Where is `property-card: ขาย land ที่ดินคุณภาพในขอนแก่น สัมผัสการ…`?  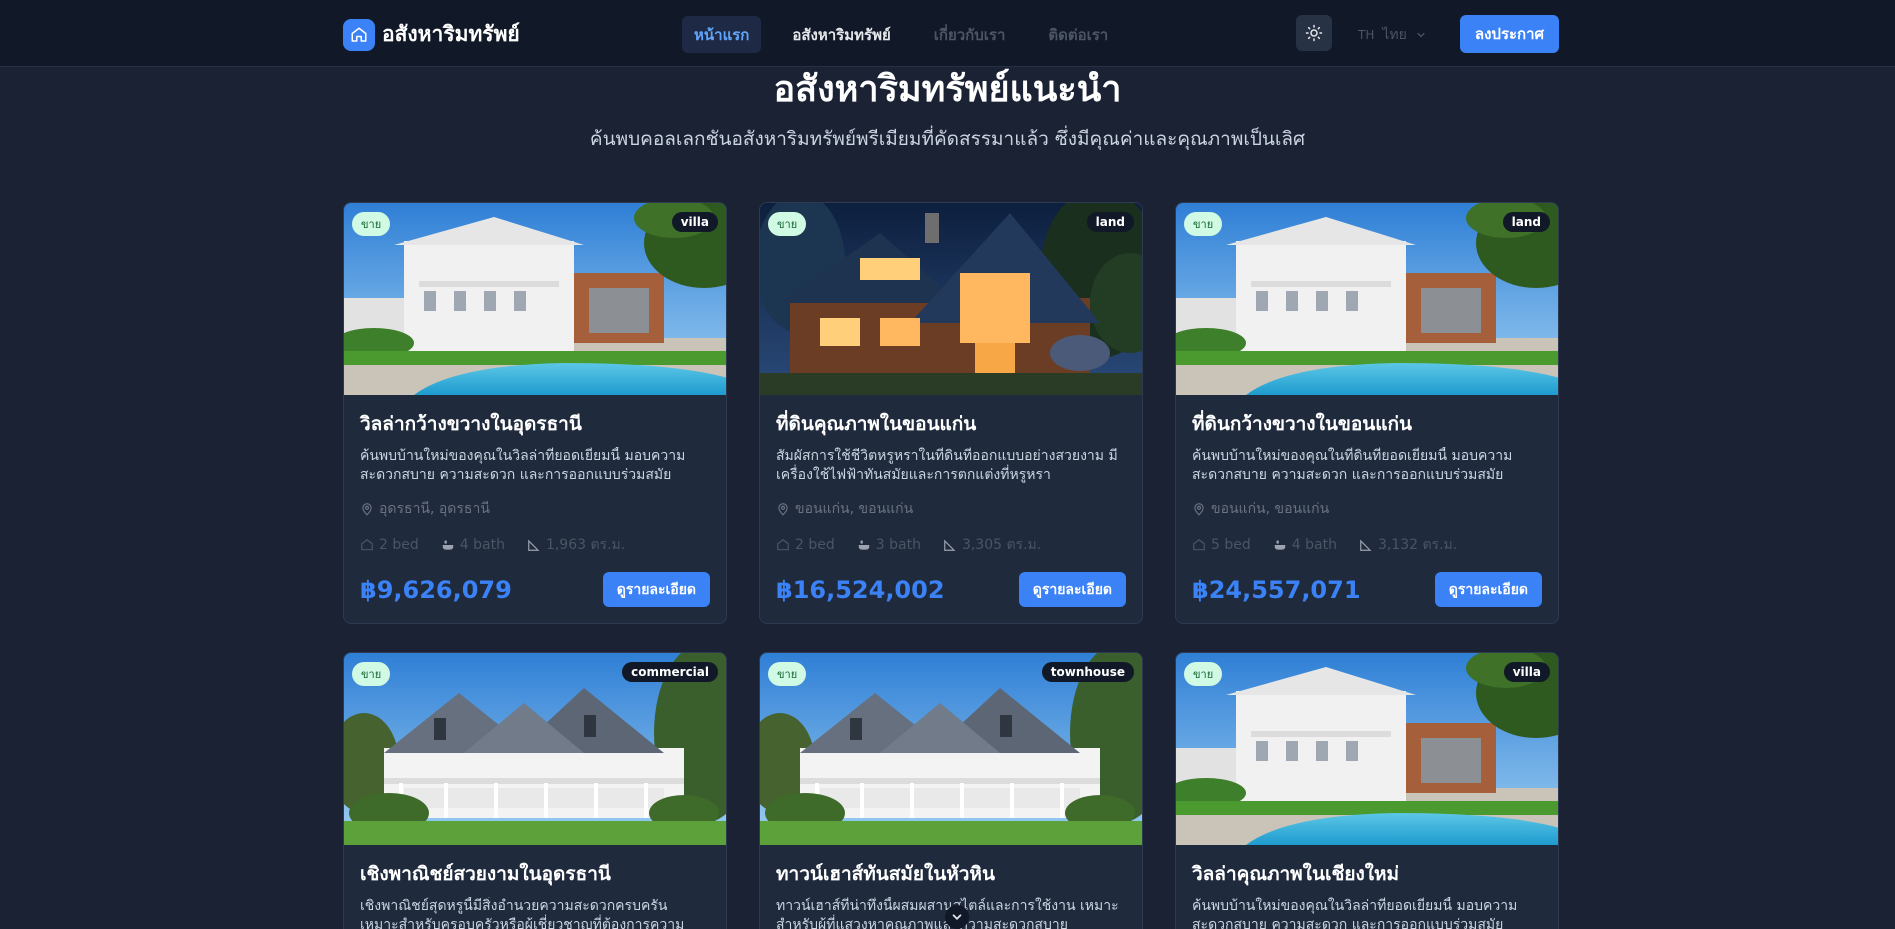
property-card: ขาย land ที่ดินคุณภาพในขอนแก่น สัมผัสการ… is located at coordinates (951, 413).